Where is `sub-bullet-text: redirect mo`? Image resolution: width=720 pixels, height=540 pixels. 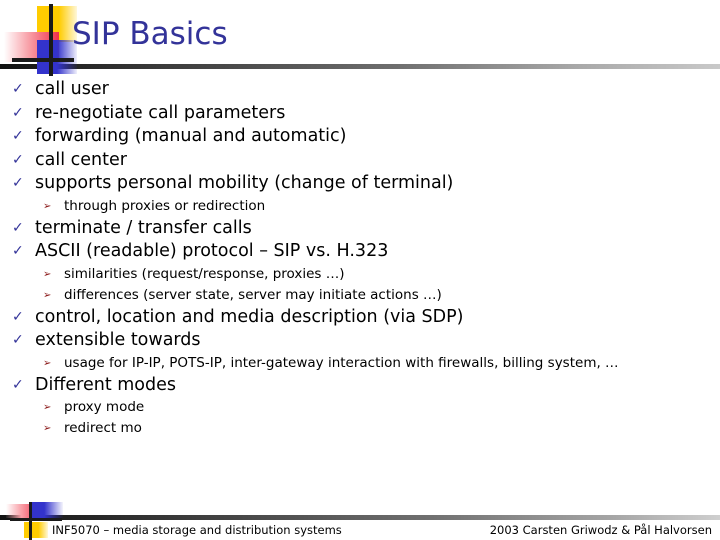 sub-bullet-text: redirect mo is located at coordinates (103, 428).